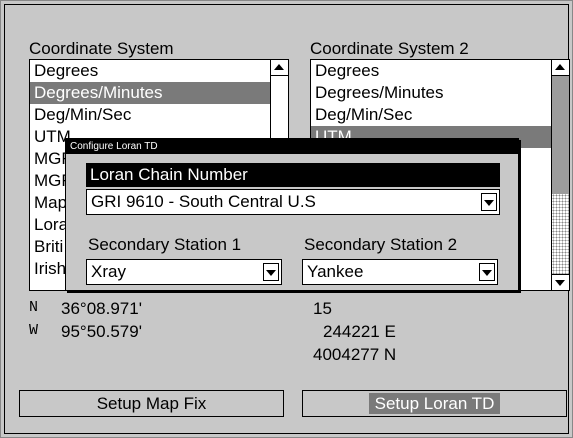 The image size is (573, 438). I want to click on secondary-station-1-dropdown: Xray, so click(184, 272).